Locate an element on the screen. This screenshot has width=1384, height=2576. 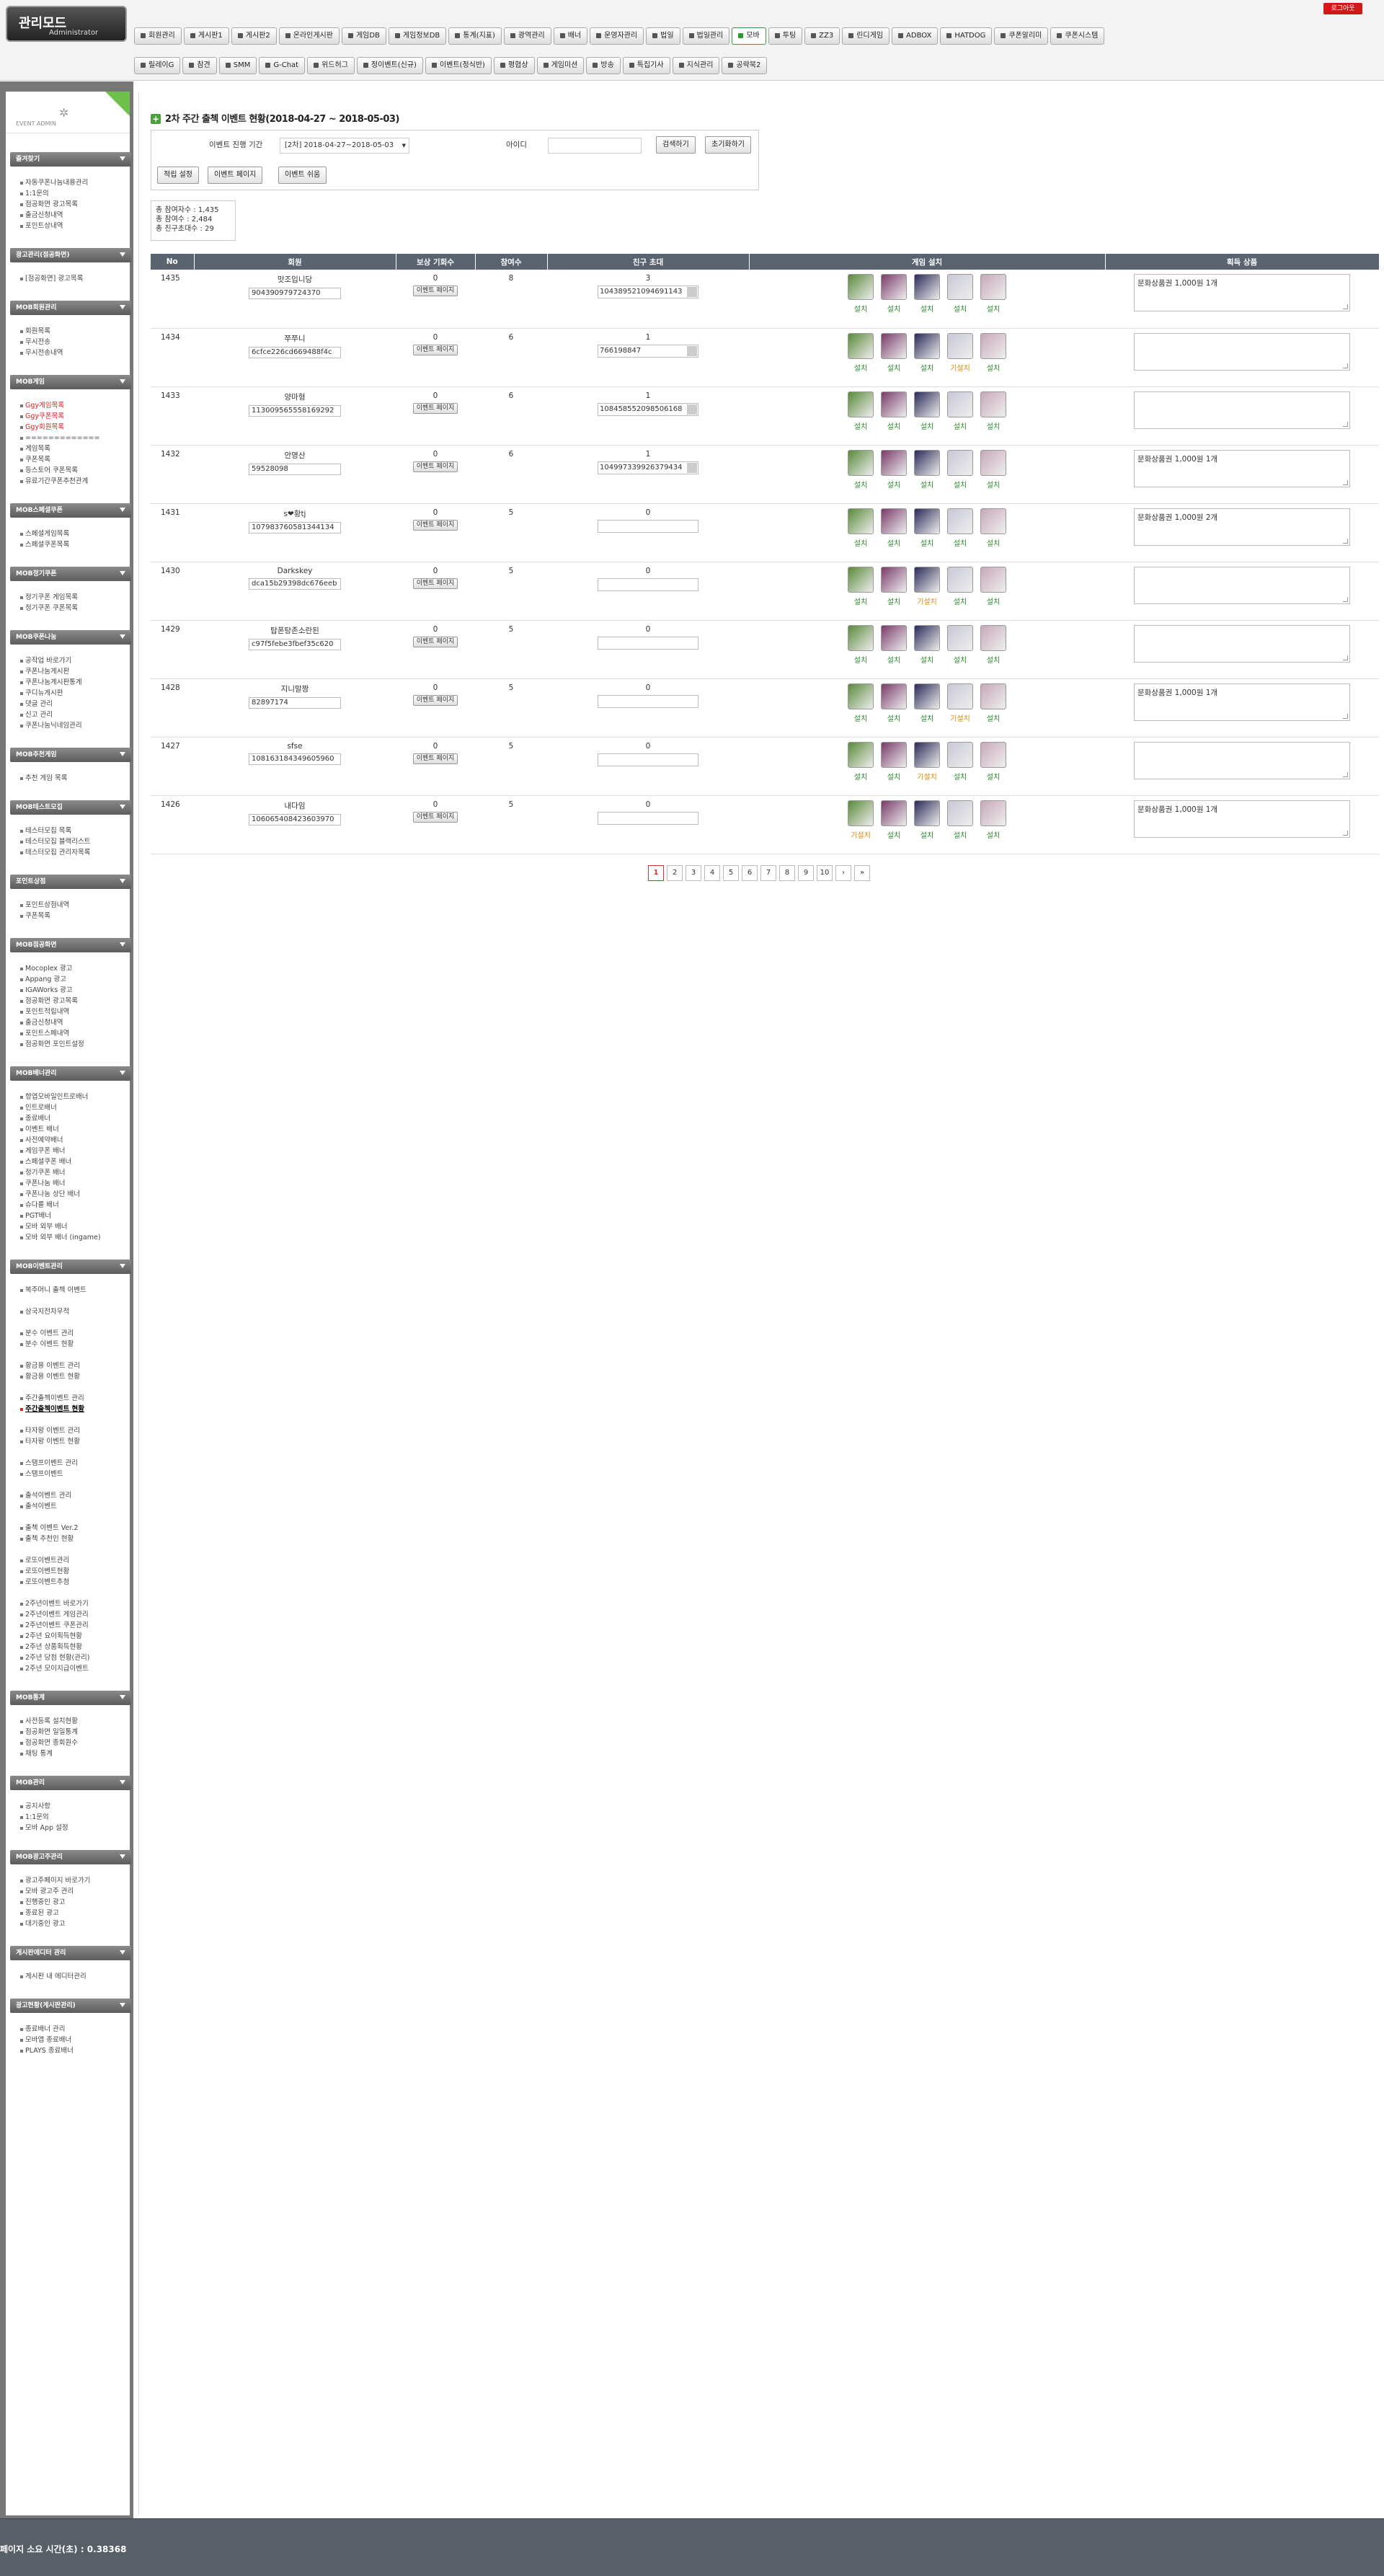
sidebar-item: 출첵 이벤트 Ver.2 is located at coordinates (49, 1528).